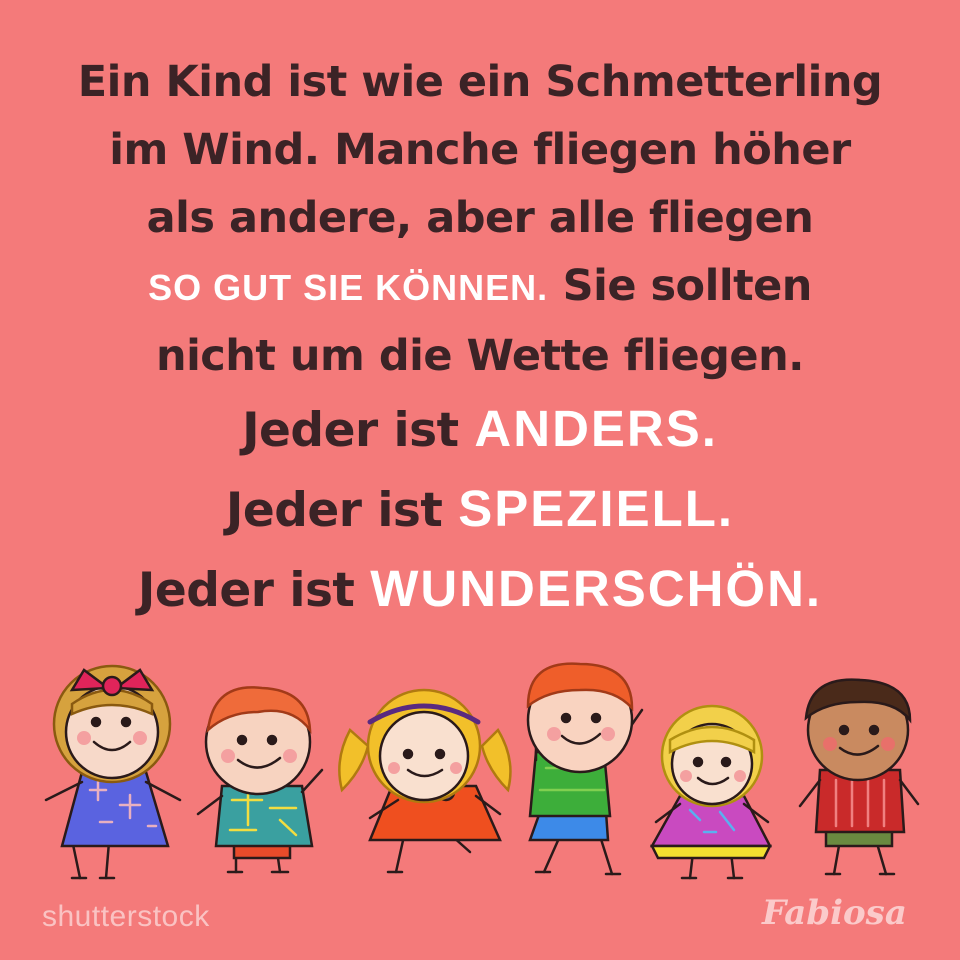 The height and width of the screenshot is (960, 960). Describe the element at coordinates (260, 780) in the screenshot. I see `boy-red-hair` at that location.